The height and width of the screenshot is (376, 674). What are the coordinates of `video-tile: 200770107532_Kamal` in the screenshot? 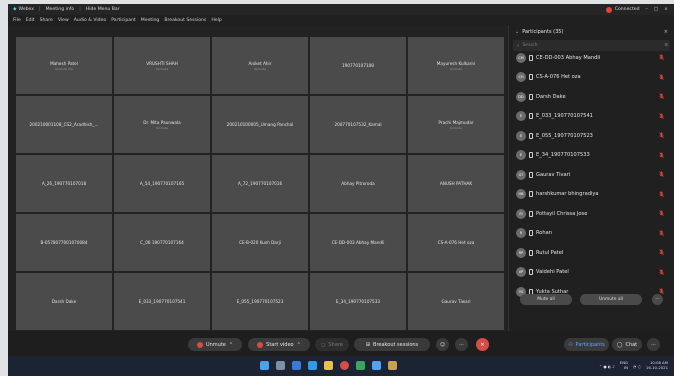 It's located at (358, 124).